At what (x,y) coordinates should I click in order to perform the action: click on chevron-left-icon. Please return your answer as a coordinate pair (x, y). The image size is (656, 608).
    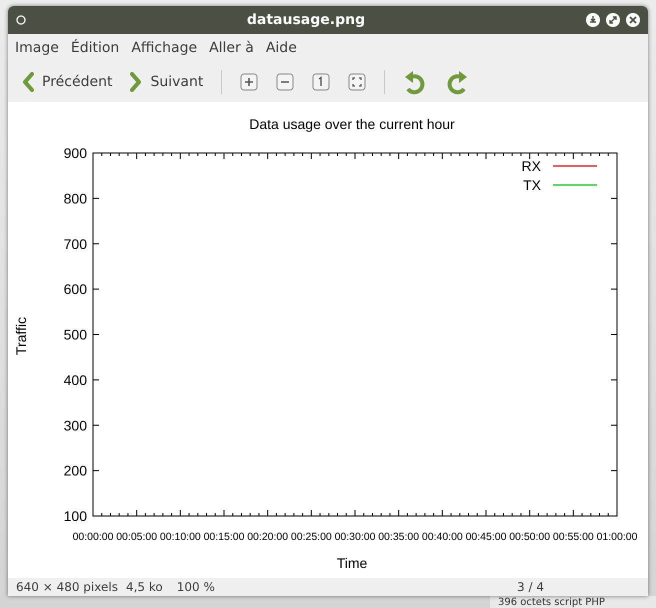
    Looking at the image, I should click on (28, 82).